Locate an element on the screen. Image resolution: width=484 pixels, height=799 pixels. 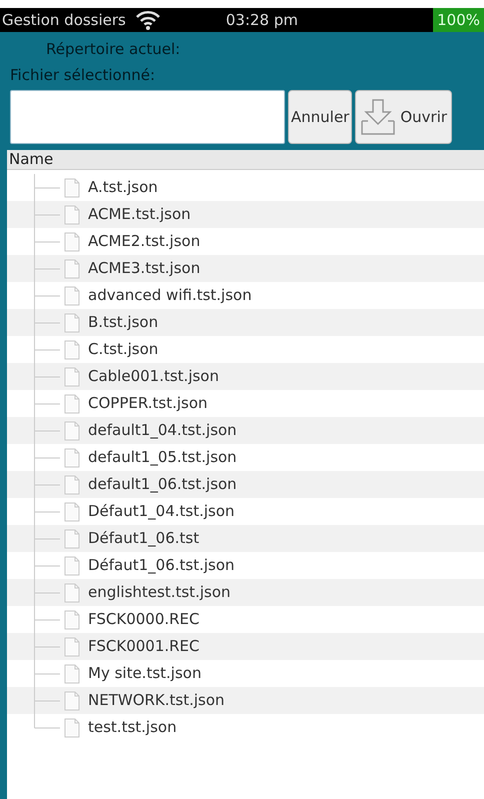
cancel-button: Annuler is located at coordinates (320, 117).